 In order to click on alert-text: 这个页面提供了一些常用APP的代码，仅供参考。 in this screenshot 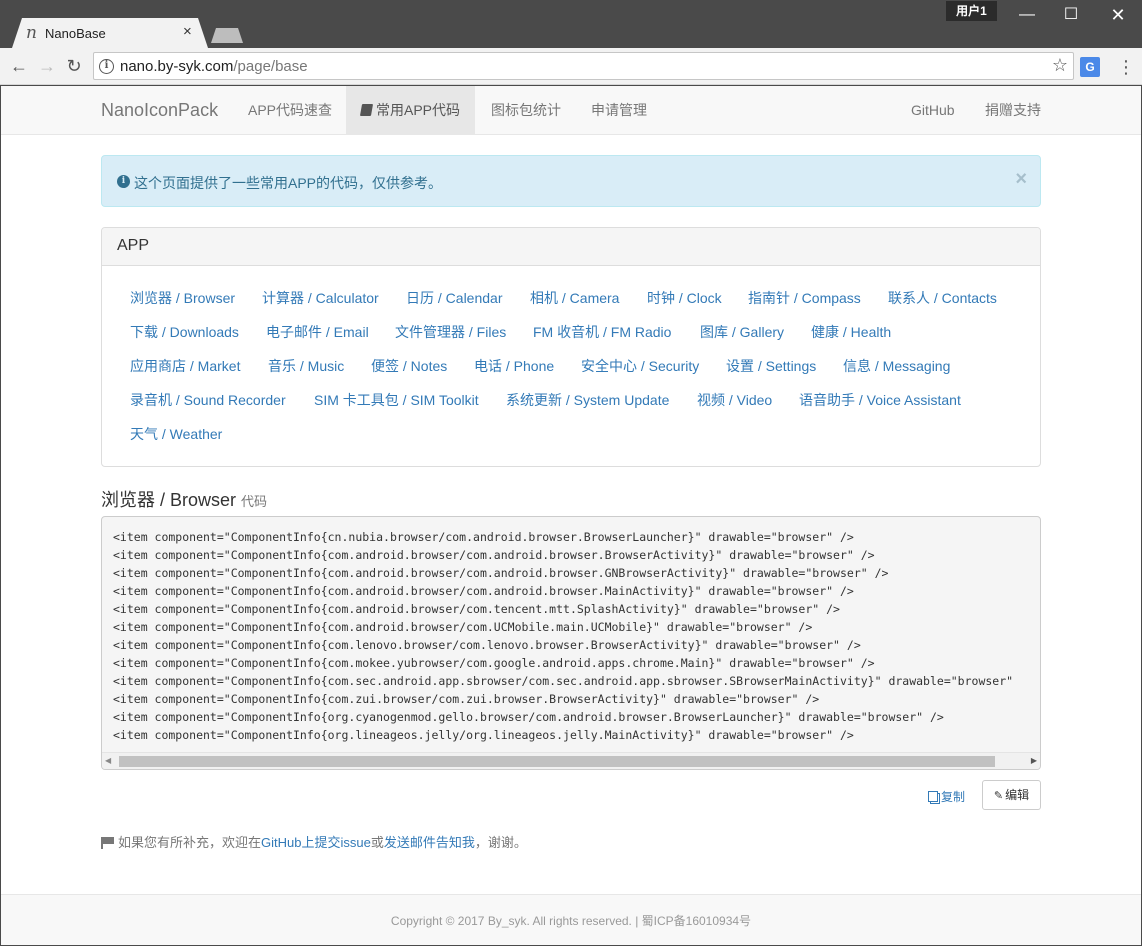, I will do `click(288, 183)`.